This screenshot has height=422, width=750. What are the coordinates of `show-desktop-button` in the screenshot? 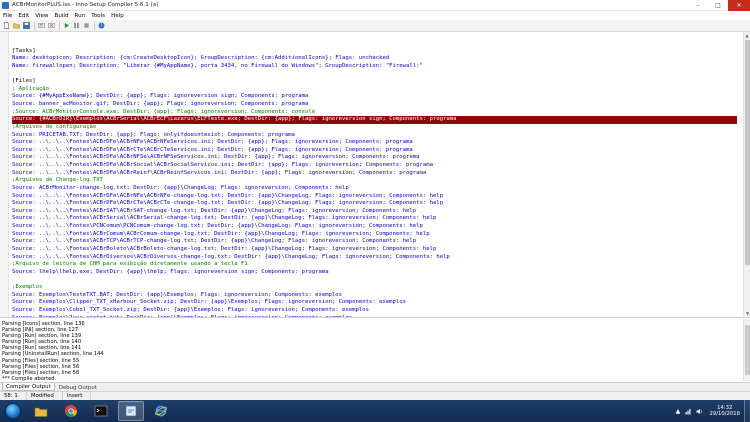 It's located at (747, 411).